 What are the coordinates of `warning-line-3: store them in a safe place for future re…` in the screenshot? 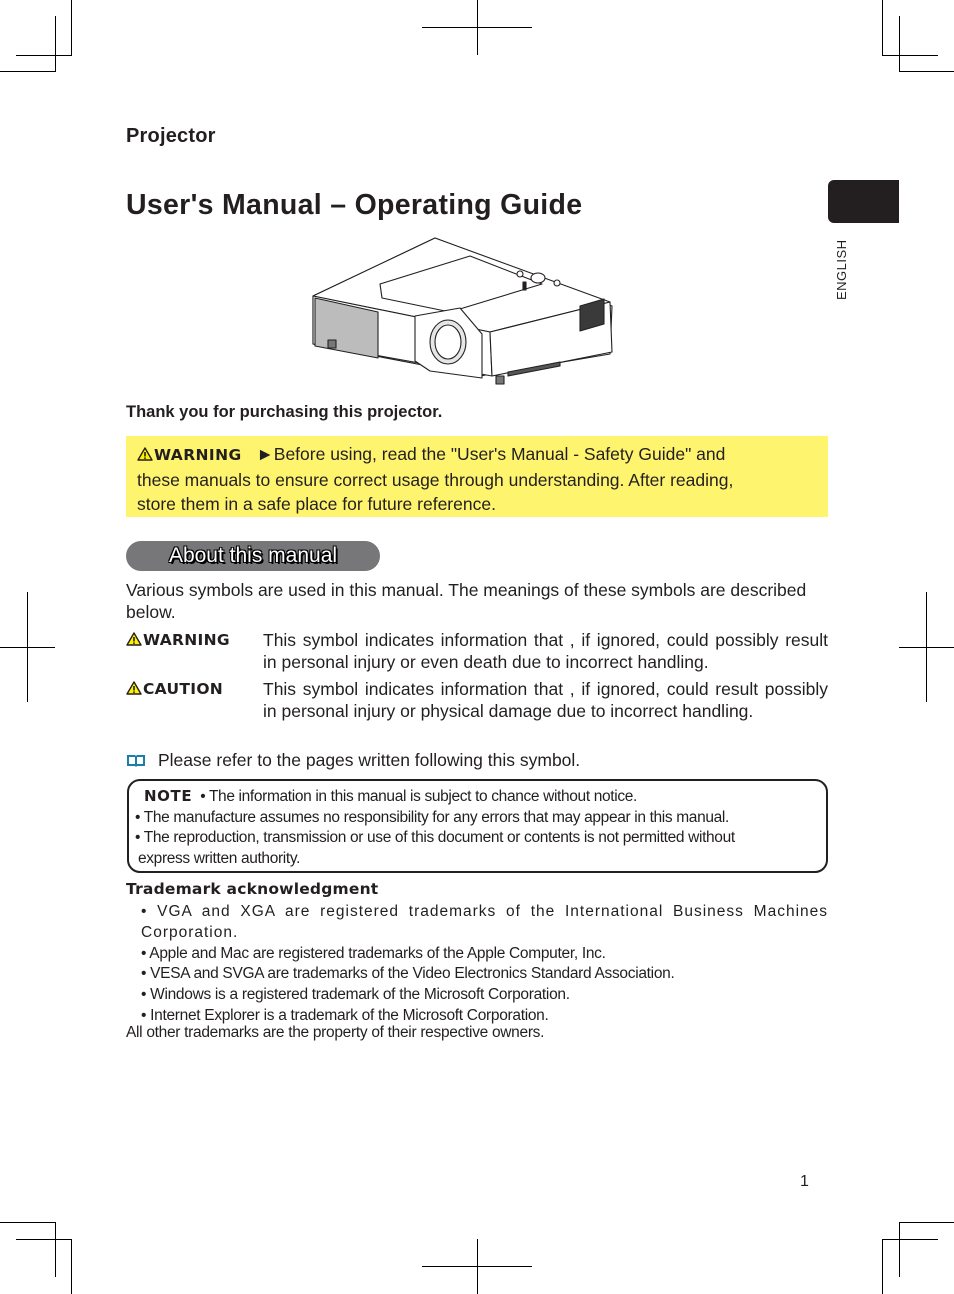 It's located at (316, 504).